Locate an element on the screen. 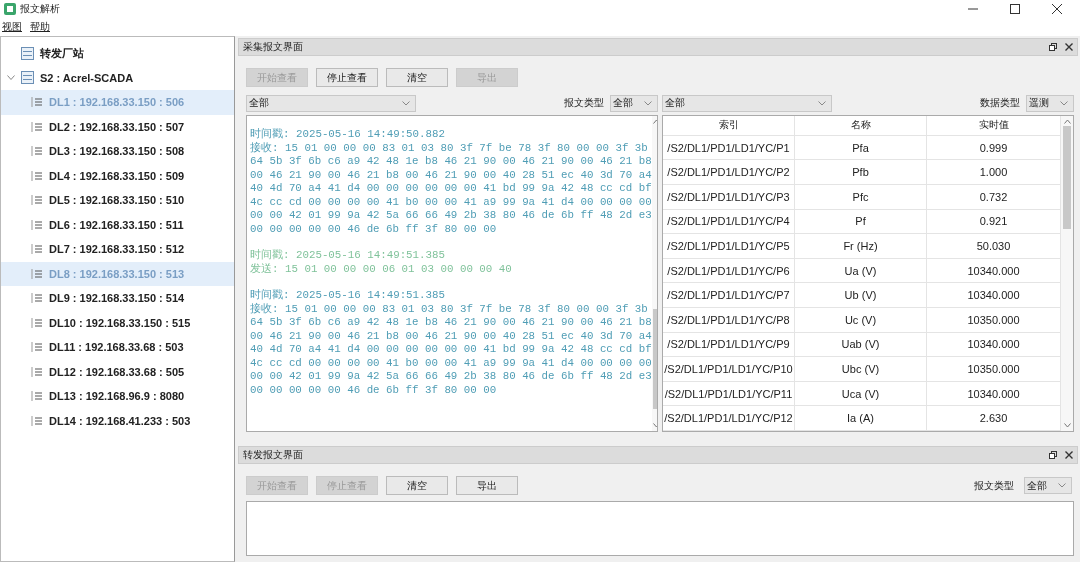 This screenshot has width=1080, height=562. tree-item: DL7 : 192.168.33.150 : 512 is located at coordinates (117, 249).